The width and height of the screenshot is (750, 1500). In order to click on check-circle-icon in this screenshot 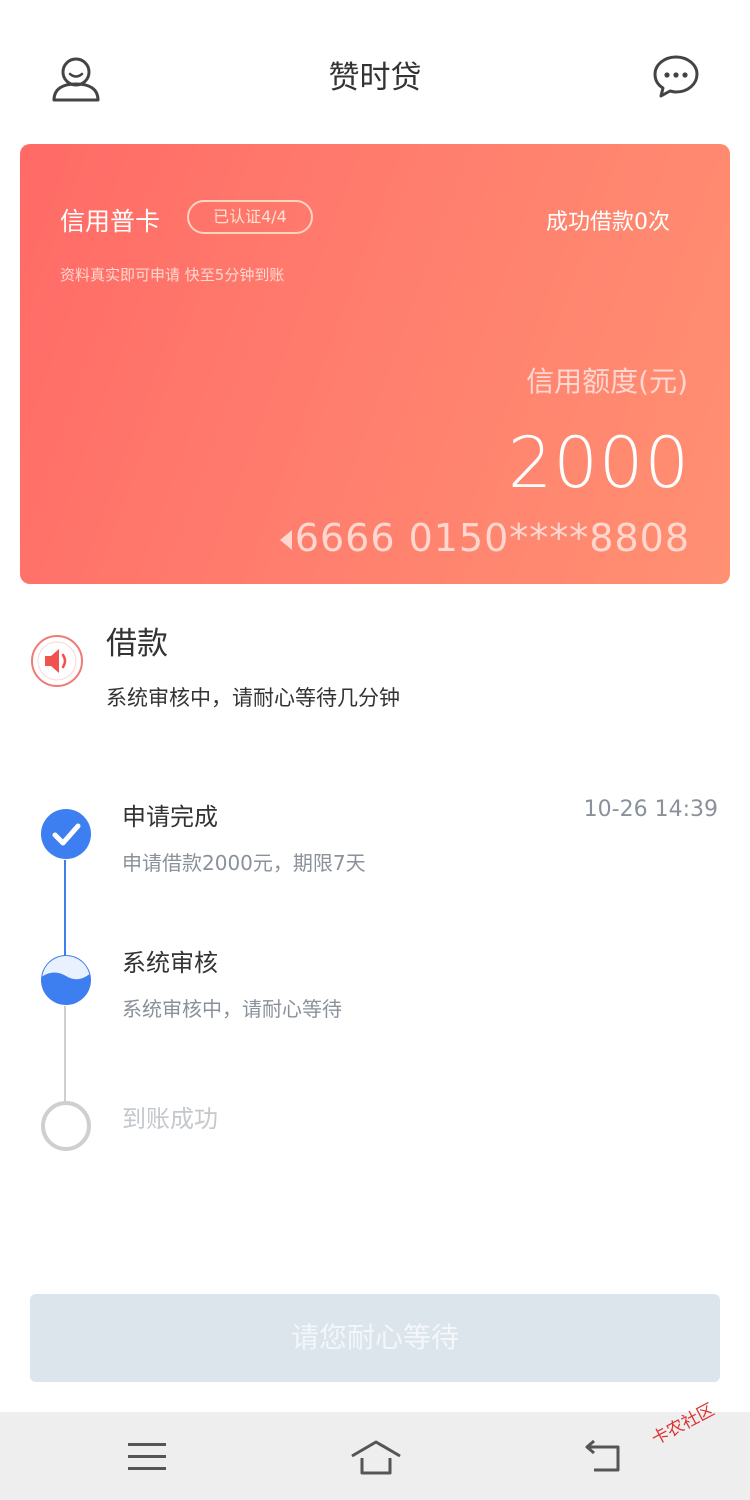, I will do `click(66, 834)`.